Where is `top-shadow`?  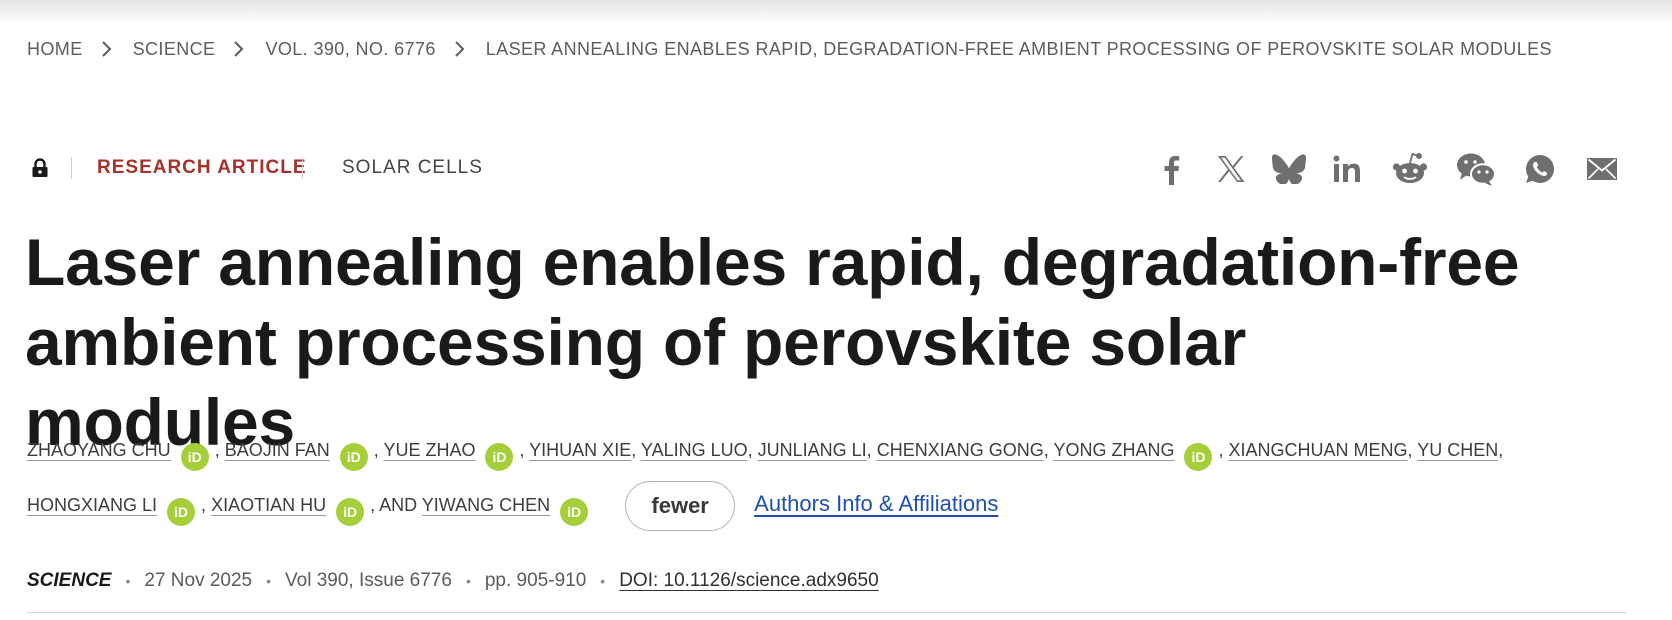
top-shadow is located at coordinates (836, 12).